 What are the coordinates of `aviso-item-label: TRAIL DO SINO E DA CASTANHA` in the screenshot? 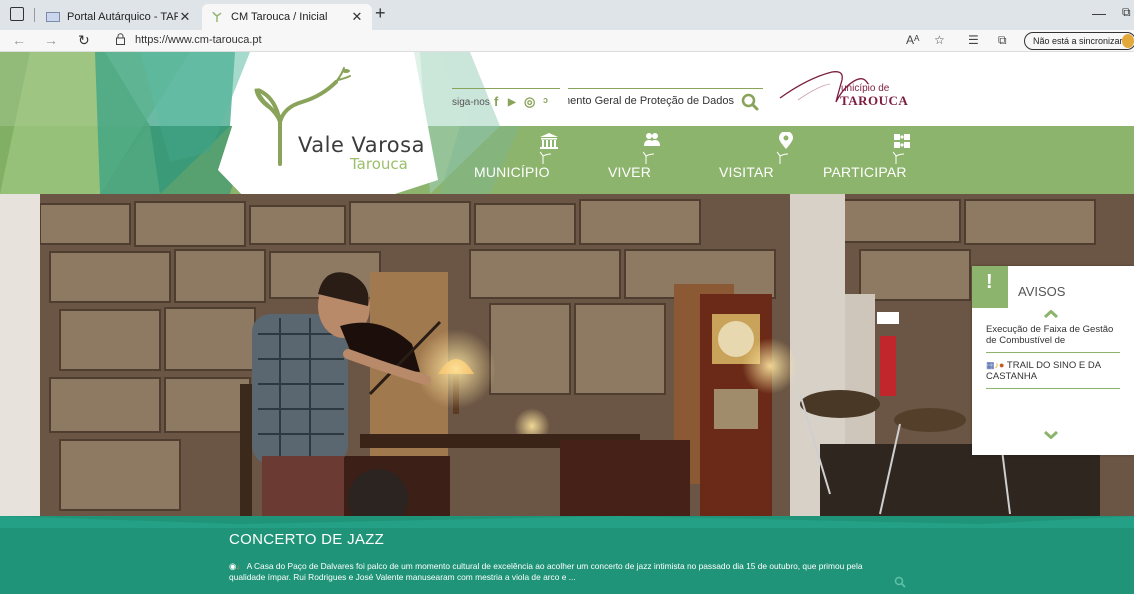 It's located at (1043, 371).